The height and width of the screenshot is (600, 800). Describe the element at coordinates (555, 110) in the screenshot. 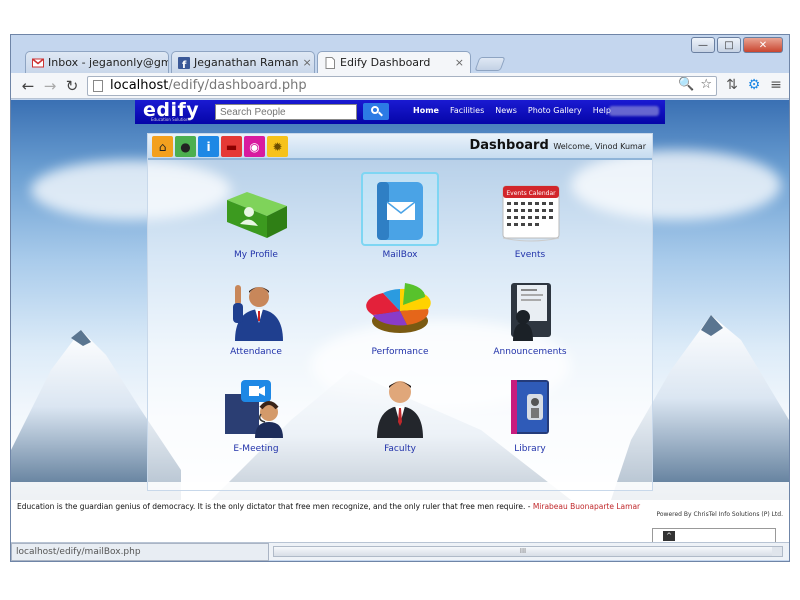

I see `menu-photo-gallery: Photo Gallery` at that location.